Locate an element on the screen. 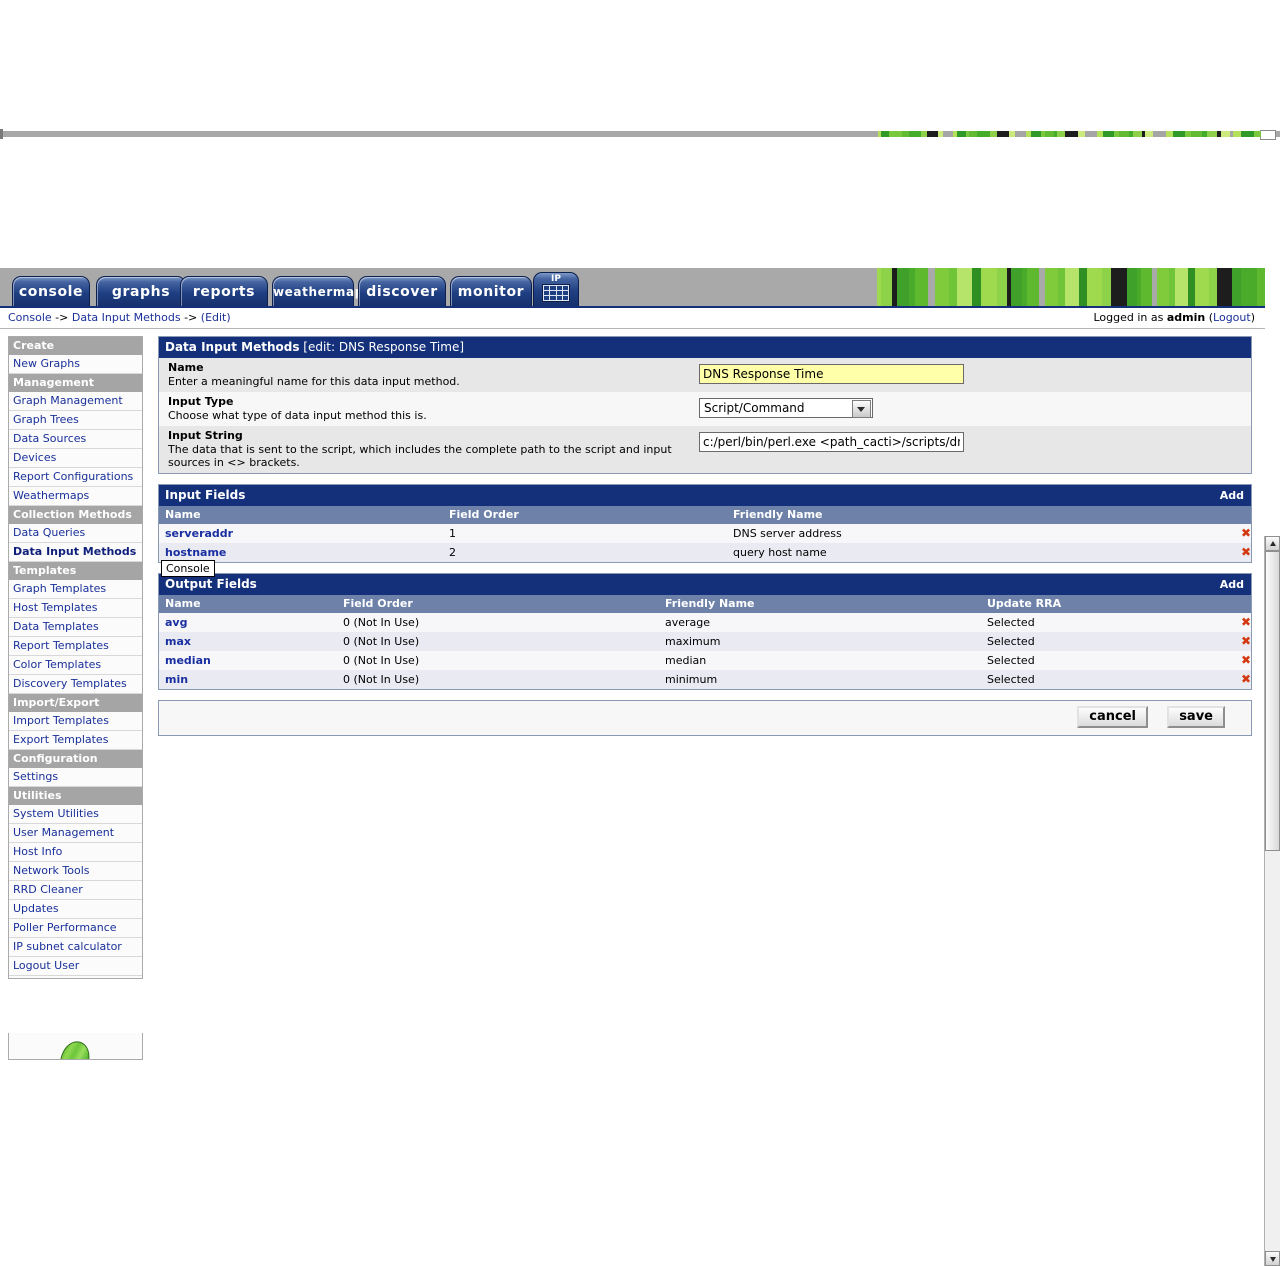  sidebar-item-data-input-methods: Data Input Methods is located at coordinates (75, 552).